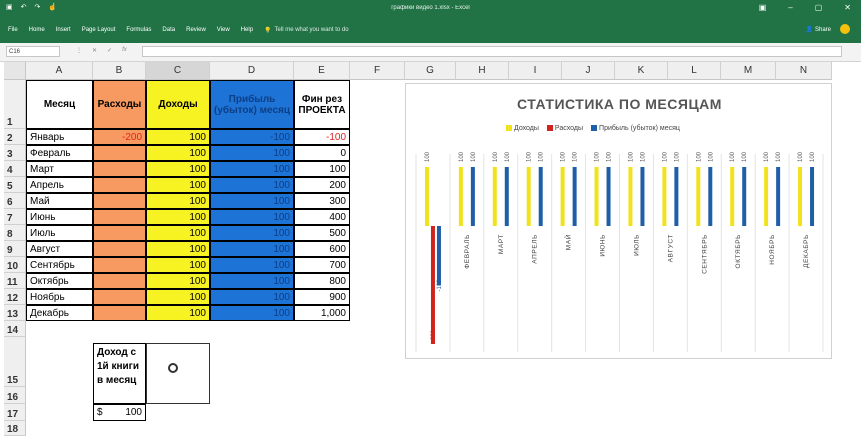 The width and height of the screenshot is (861, 436). I want to click on row-header-3: 3, so click(15, 153).